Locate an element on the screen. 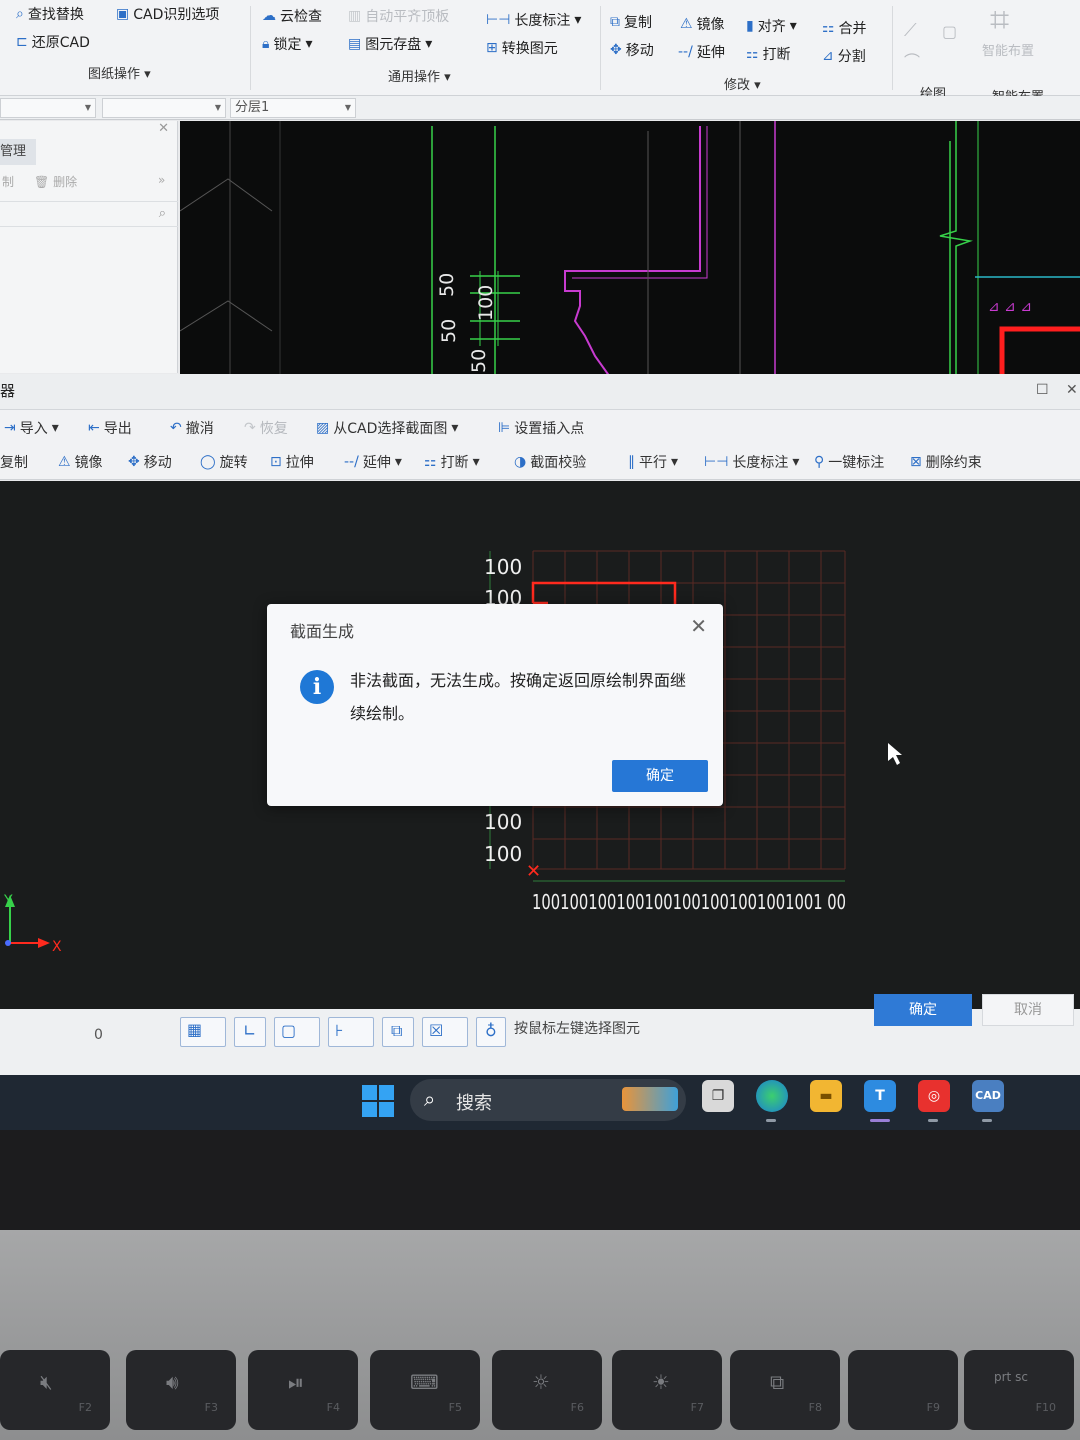  layer-select: 分层1 ▼ is located at coordinates (293, 108).